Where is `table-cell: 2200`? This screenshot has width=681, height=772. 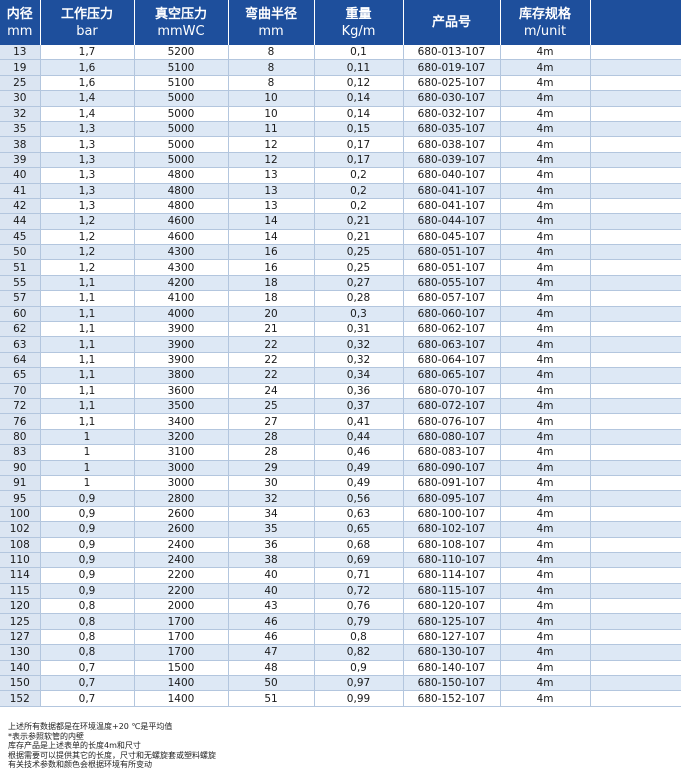 table-cell: 2200 is located at coordinates (181, 591).